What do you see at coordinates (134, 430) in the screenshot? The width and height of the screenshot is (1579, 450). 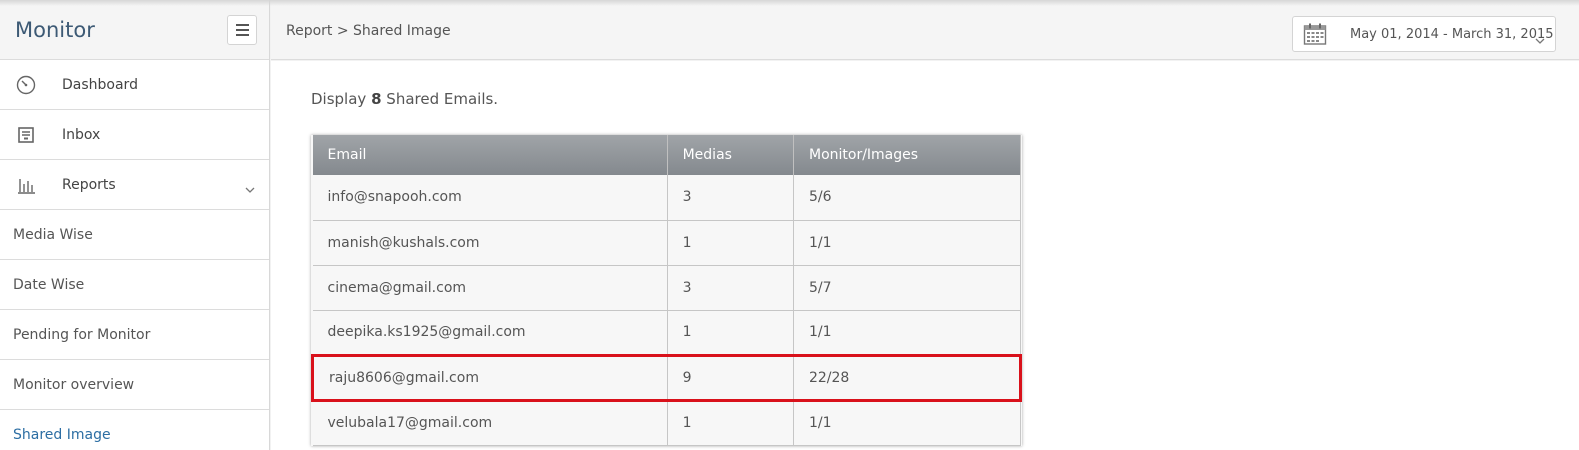 I see `sidebar-item-shared-image: Shared Image` at bounding box center [134, 430].